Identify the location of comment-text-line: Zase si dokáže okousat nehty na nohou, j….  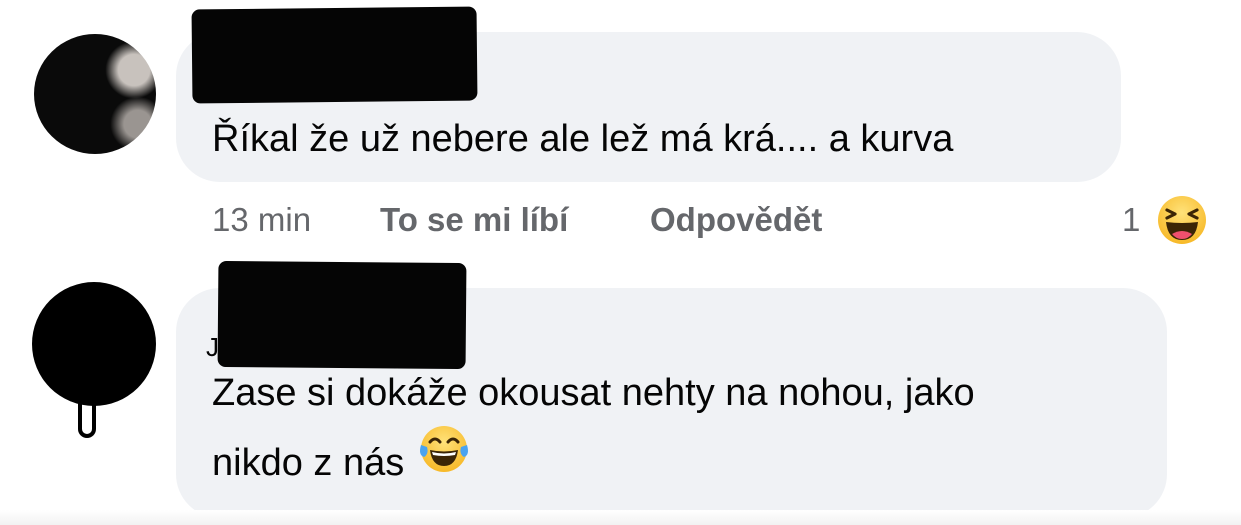
(593, 393).